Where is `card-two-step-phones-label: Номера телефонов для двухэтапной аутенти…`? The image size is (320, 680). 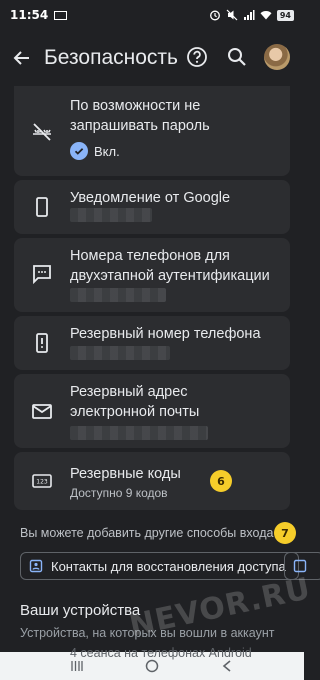
card-two-step-phones-label: Номера телефонов для двухэтапной аутенти… is located at coordinates (170, 266).